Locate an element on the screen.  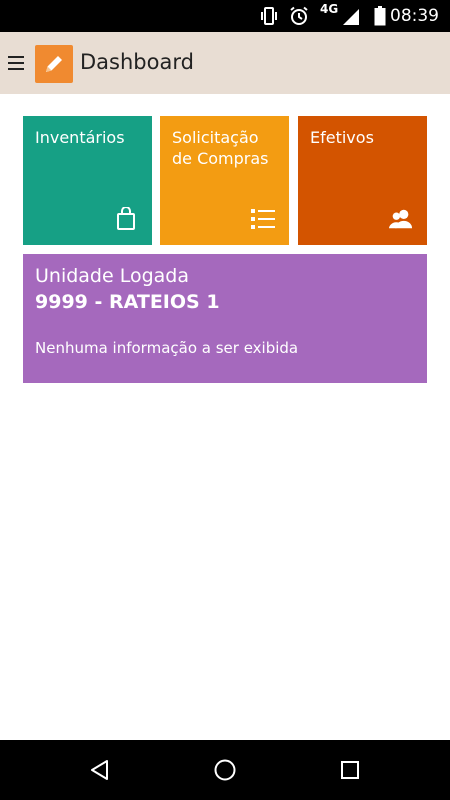
tile-inventarios: Inventários is located at coordinates (87, 180).